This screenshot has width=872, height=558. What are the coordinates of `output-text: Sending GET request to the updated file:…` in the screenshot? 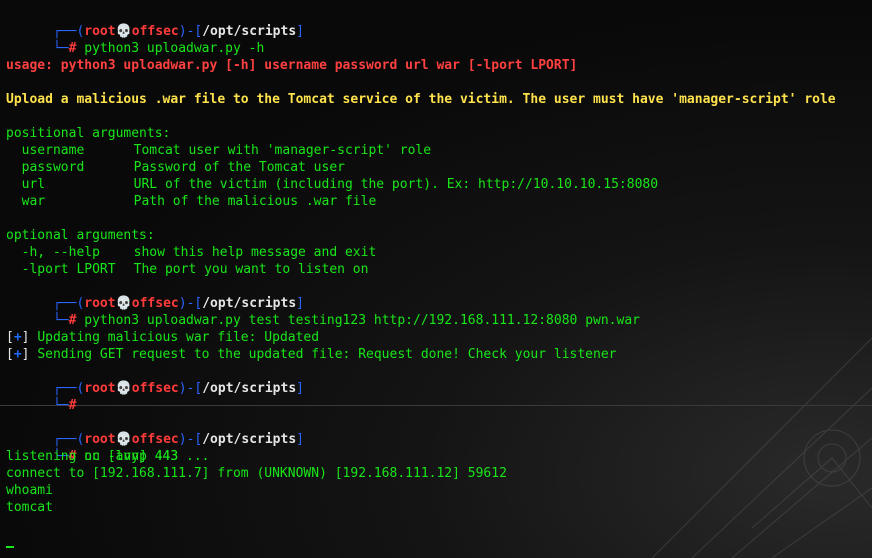 It's located at (327, 354).